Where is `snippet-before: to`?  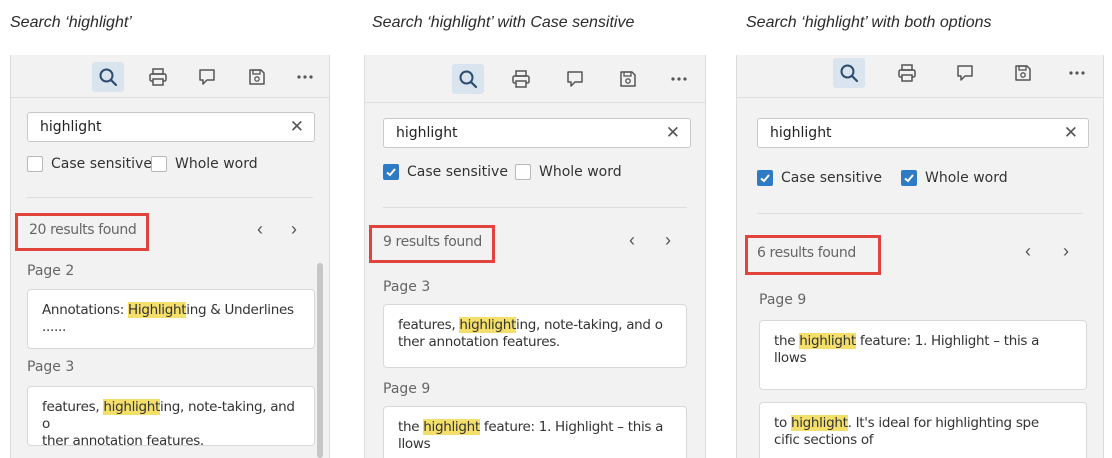 snippet-before: to is located at coordinates (782, 423).